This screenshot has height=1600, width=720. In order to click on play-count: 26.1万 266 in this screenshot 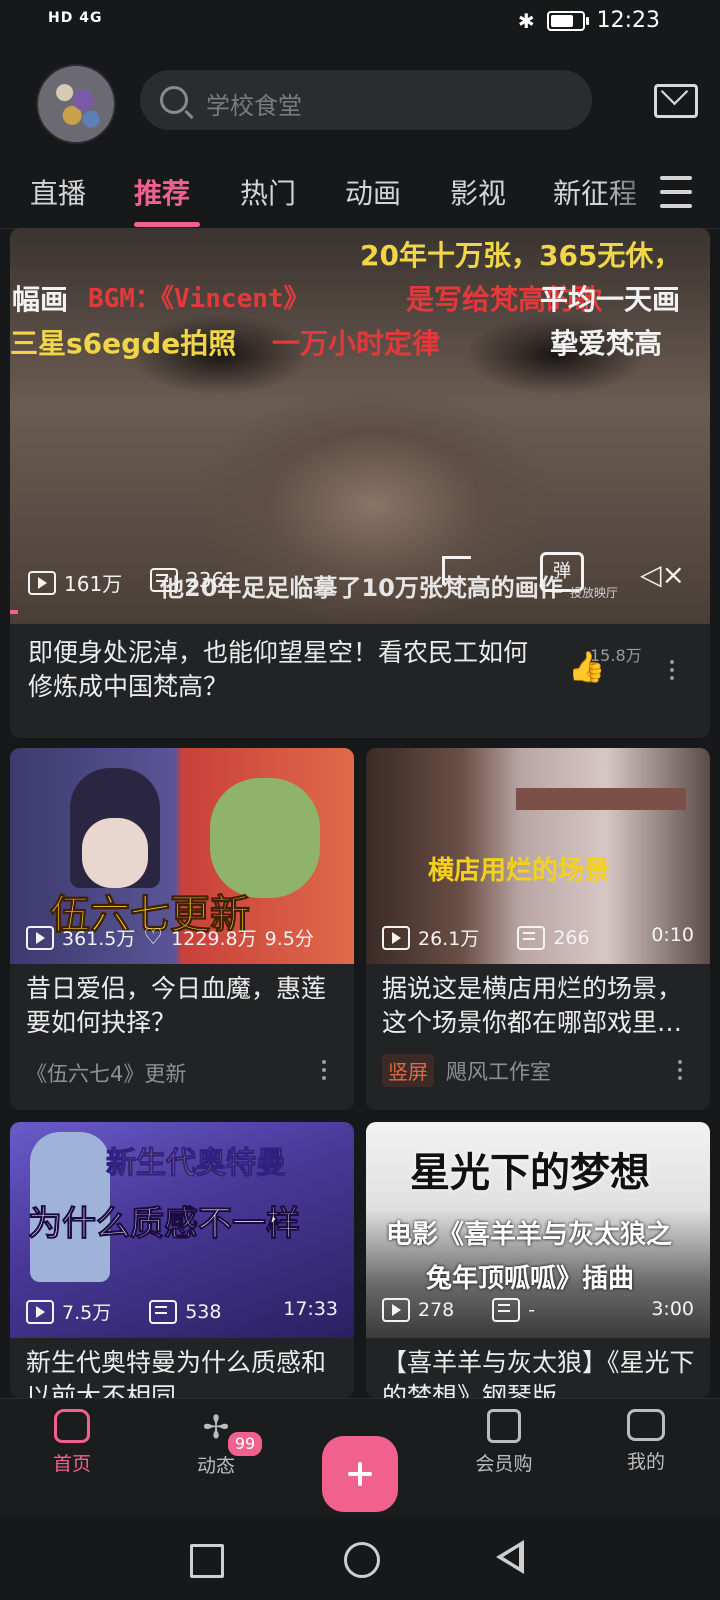, I will do `click(486, 937)`.